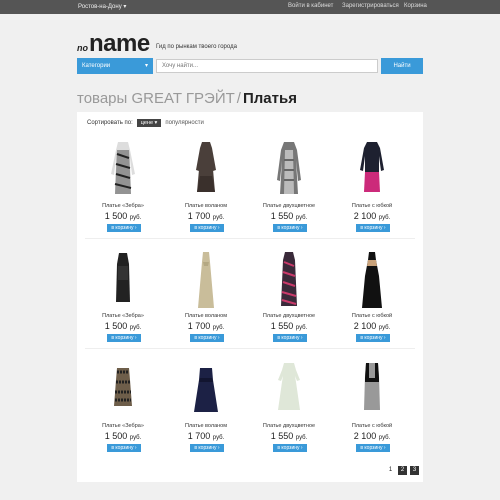 The image size is (500, 500). I want to click on tagline: Гид по рынкам твоего города, so click(196, 47).